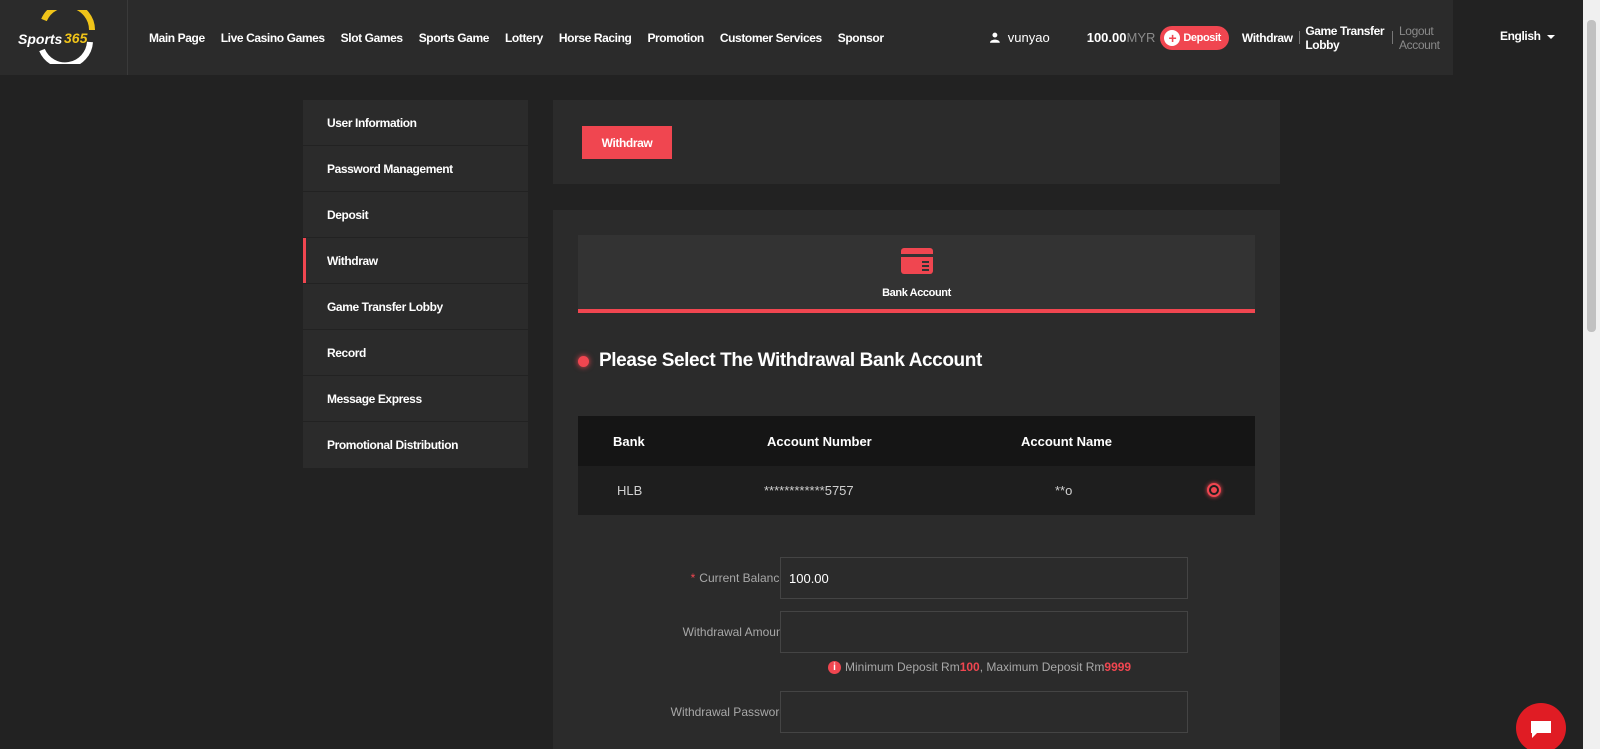 This screenshot has height=749, width=1600. What do you see at coordinates (393, 445) in the screenshot?
I see `sidebar-item-label: Promotional Distribution` at bounding box center [393, 445].